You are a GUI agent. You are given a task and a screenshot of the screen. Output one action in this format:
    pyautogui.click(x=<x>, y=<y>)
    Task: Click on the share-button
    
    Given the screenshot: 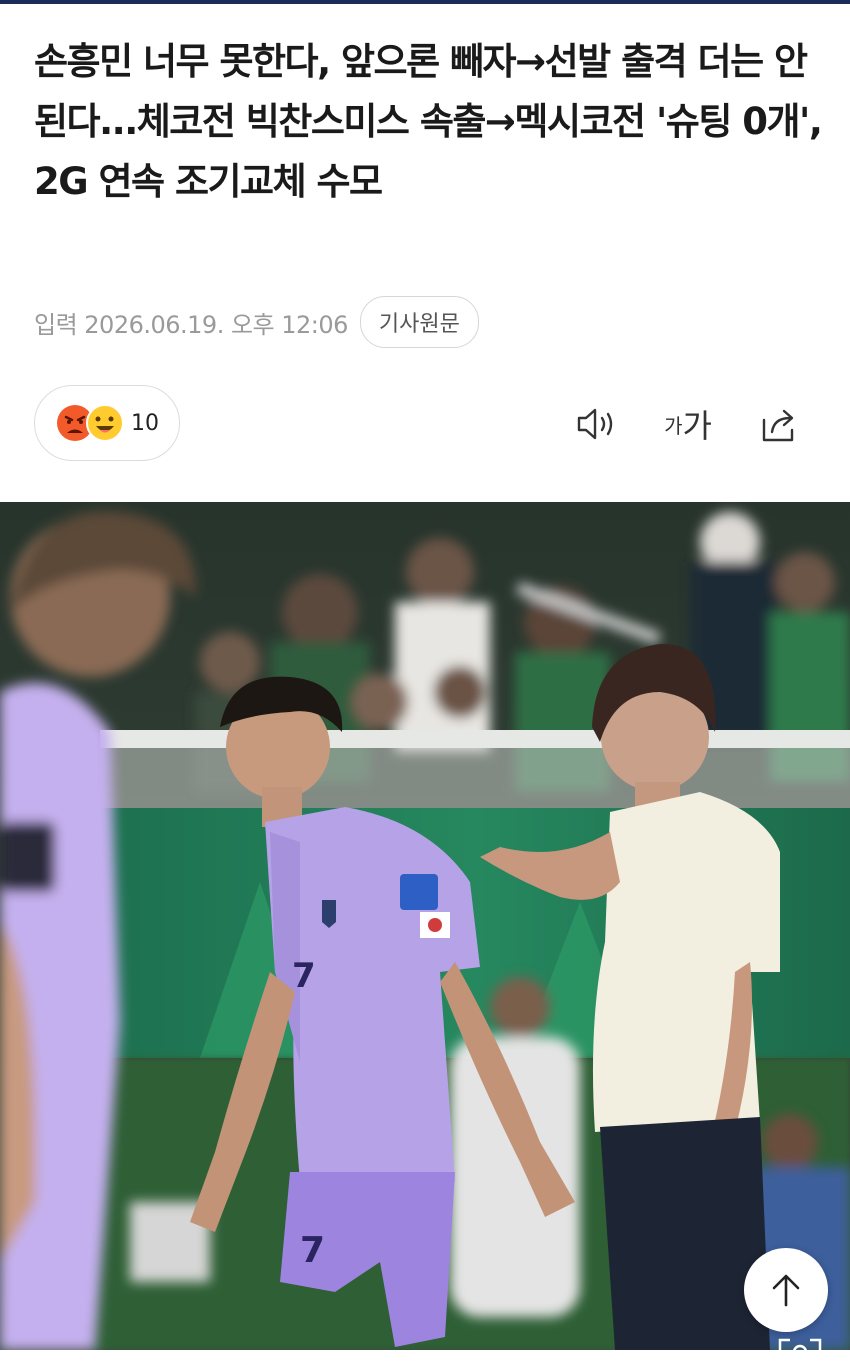 What is the action you would take?
    pyautogui.click(x=779, y=424)
    